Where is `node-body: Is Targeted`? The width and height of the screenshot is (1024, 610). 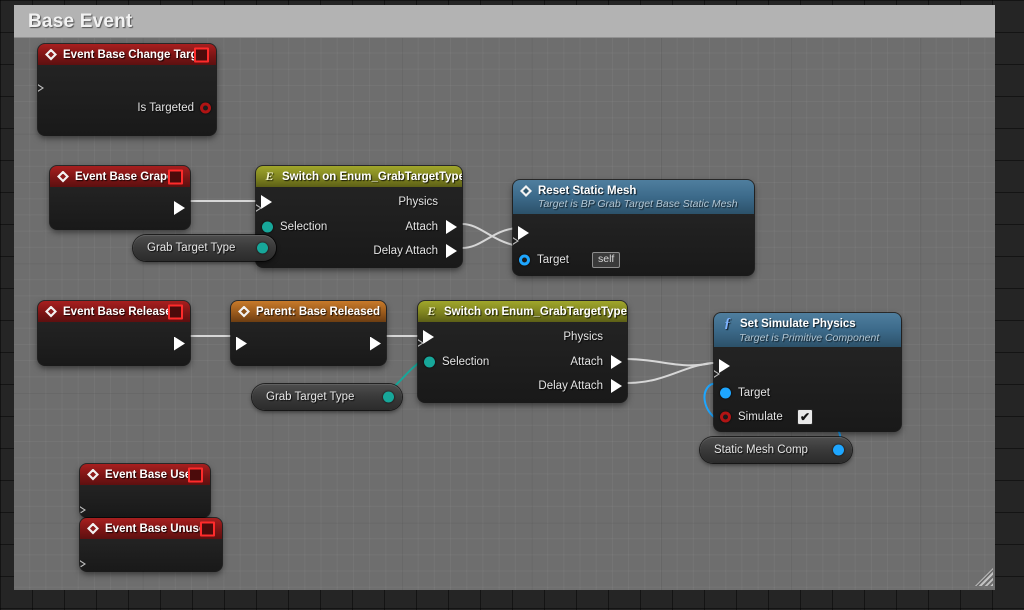 node-body: Is Targeted is located at coordinates (127, 100).